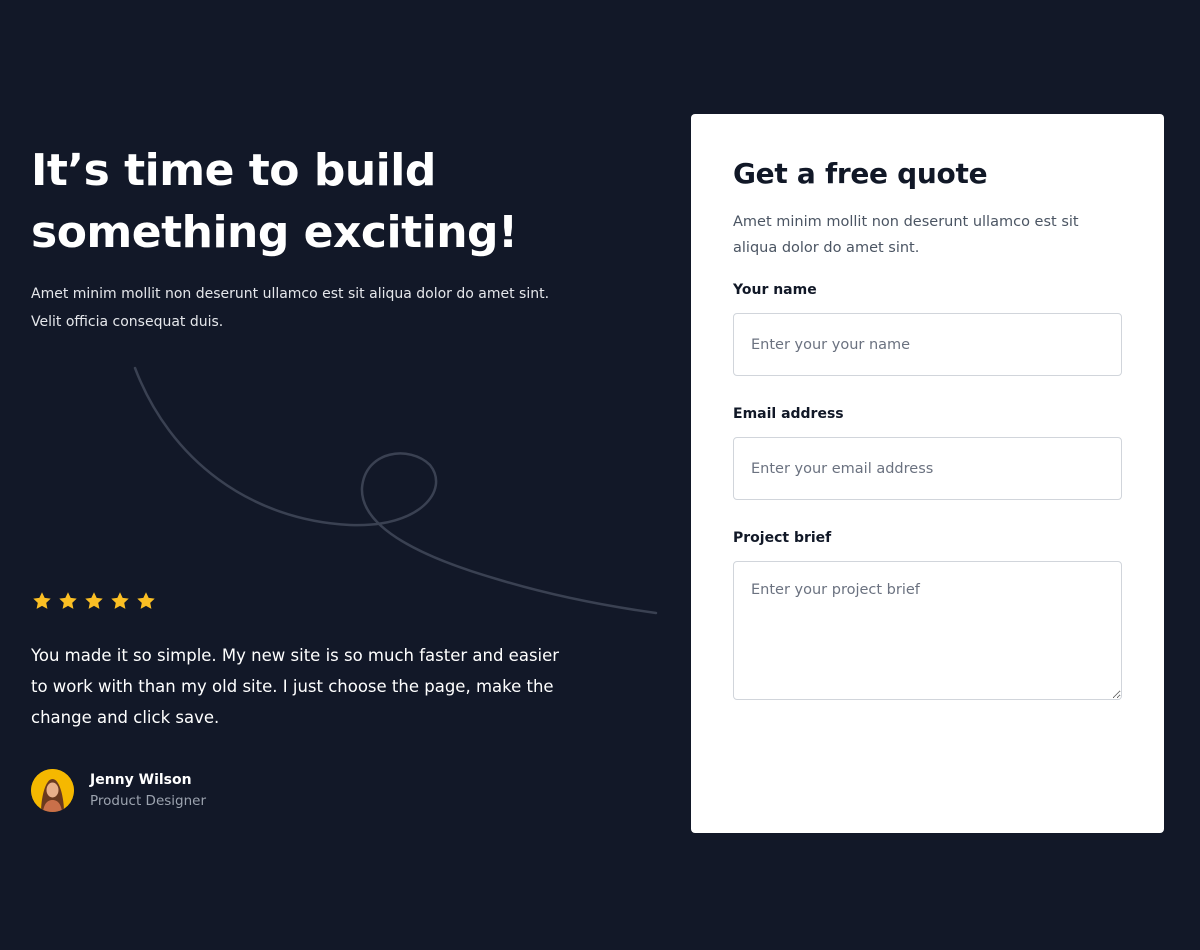  What do you see at coordinates (927, 344) in the screenshot?
I see `name-input` at bounding box center [927, 344].